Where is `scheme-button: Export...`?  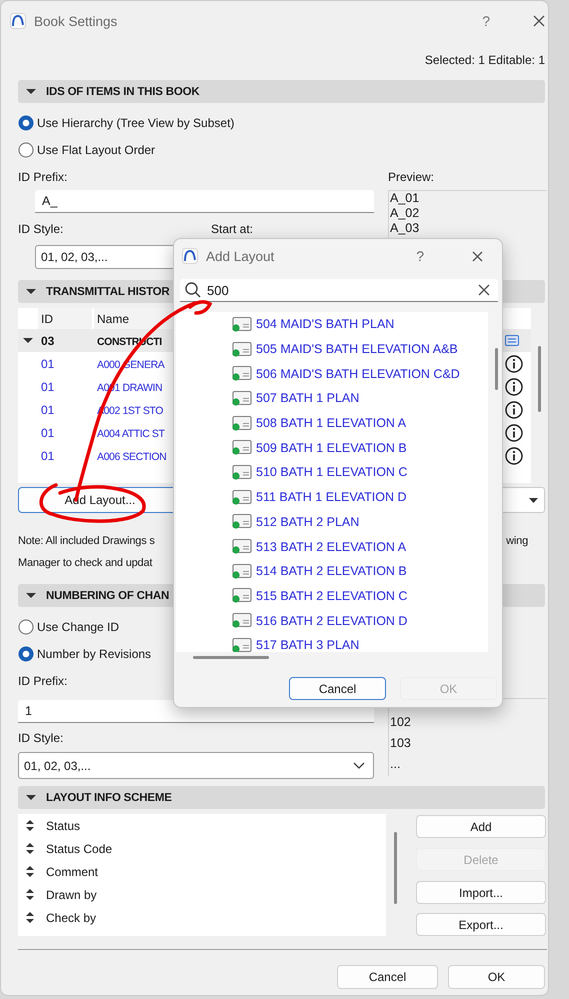
scheme-button: Export... is located at coordinates (481, 924).